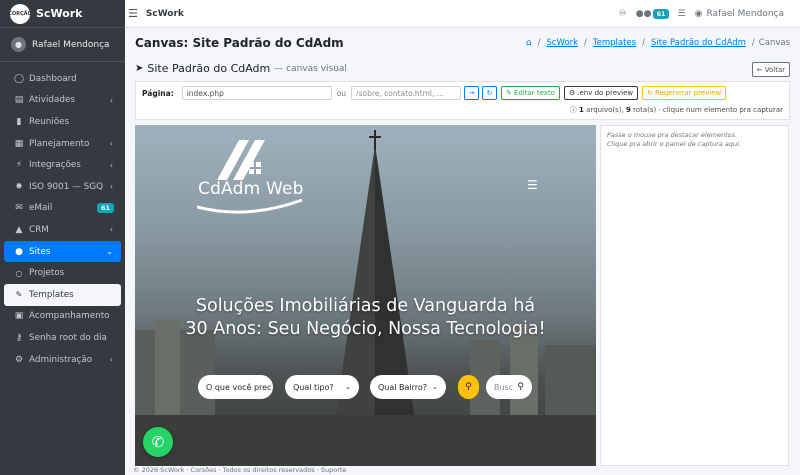 This screenshot has height=475, width=800. I want to click on sidebar-item-planejamento: ▦ Planejamento ‹, so click(62, 144).